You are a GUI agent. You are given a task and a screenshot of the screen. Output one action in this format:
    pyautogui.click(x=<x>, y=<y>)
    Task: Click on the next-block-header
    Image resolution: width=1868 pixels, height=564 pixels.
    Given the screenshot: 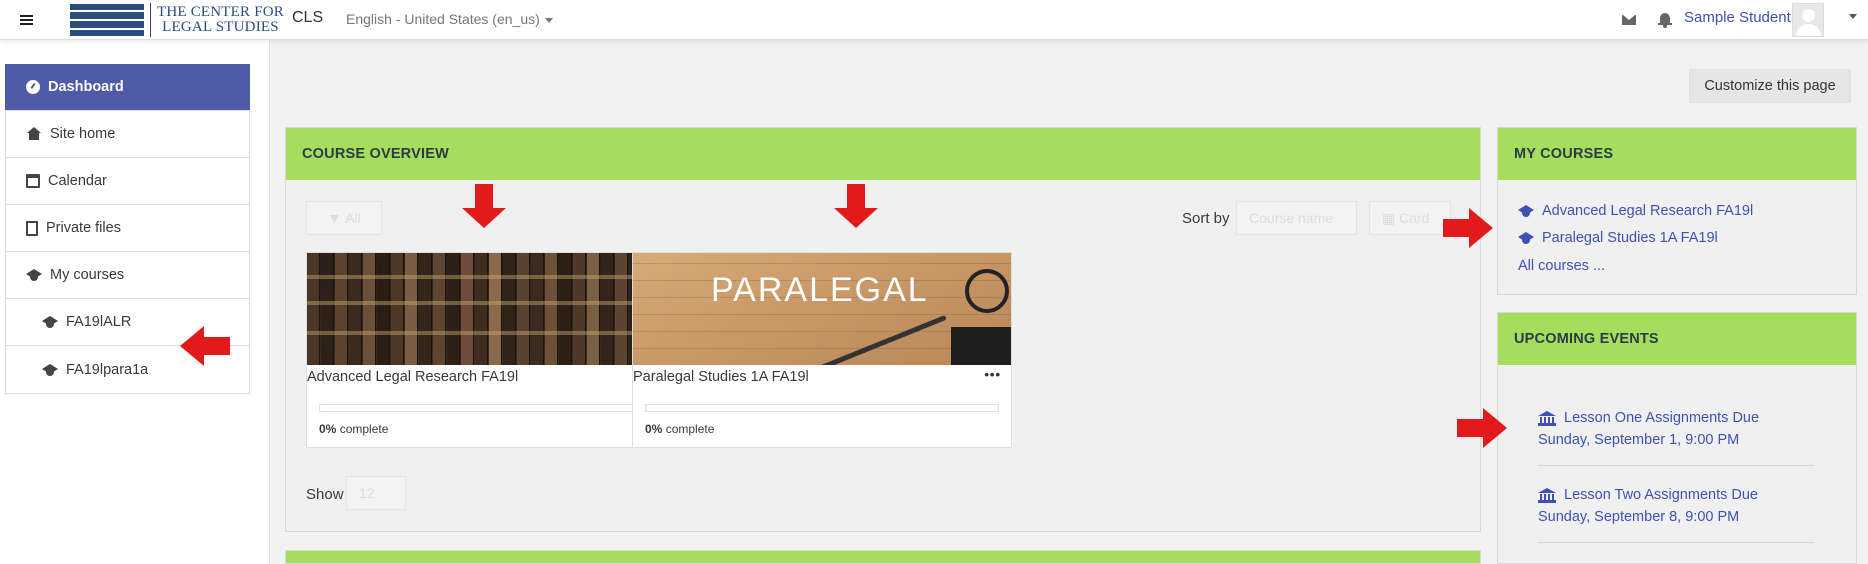 What is the action you would take?
    pyautogui.click(x=883, y=557)
    